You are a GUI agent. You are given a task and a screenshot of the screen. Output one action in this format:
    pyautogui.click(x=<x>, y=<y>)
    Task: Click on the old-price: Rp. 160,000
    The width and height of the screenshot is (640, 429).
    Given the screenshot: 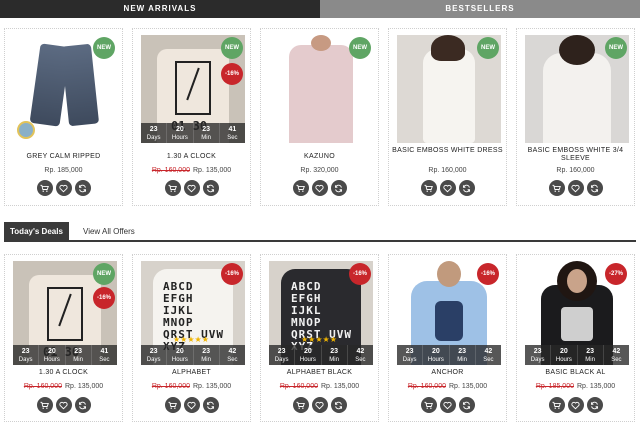 What is the action you would take?
    pyautogui.click(x=170, y=386)
    